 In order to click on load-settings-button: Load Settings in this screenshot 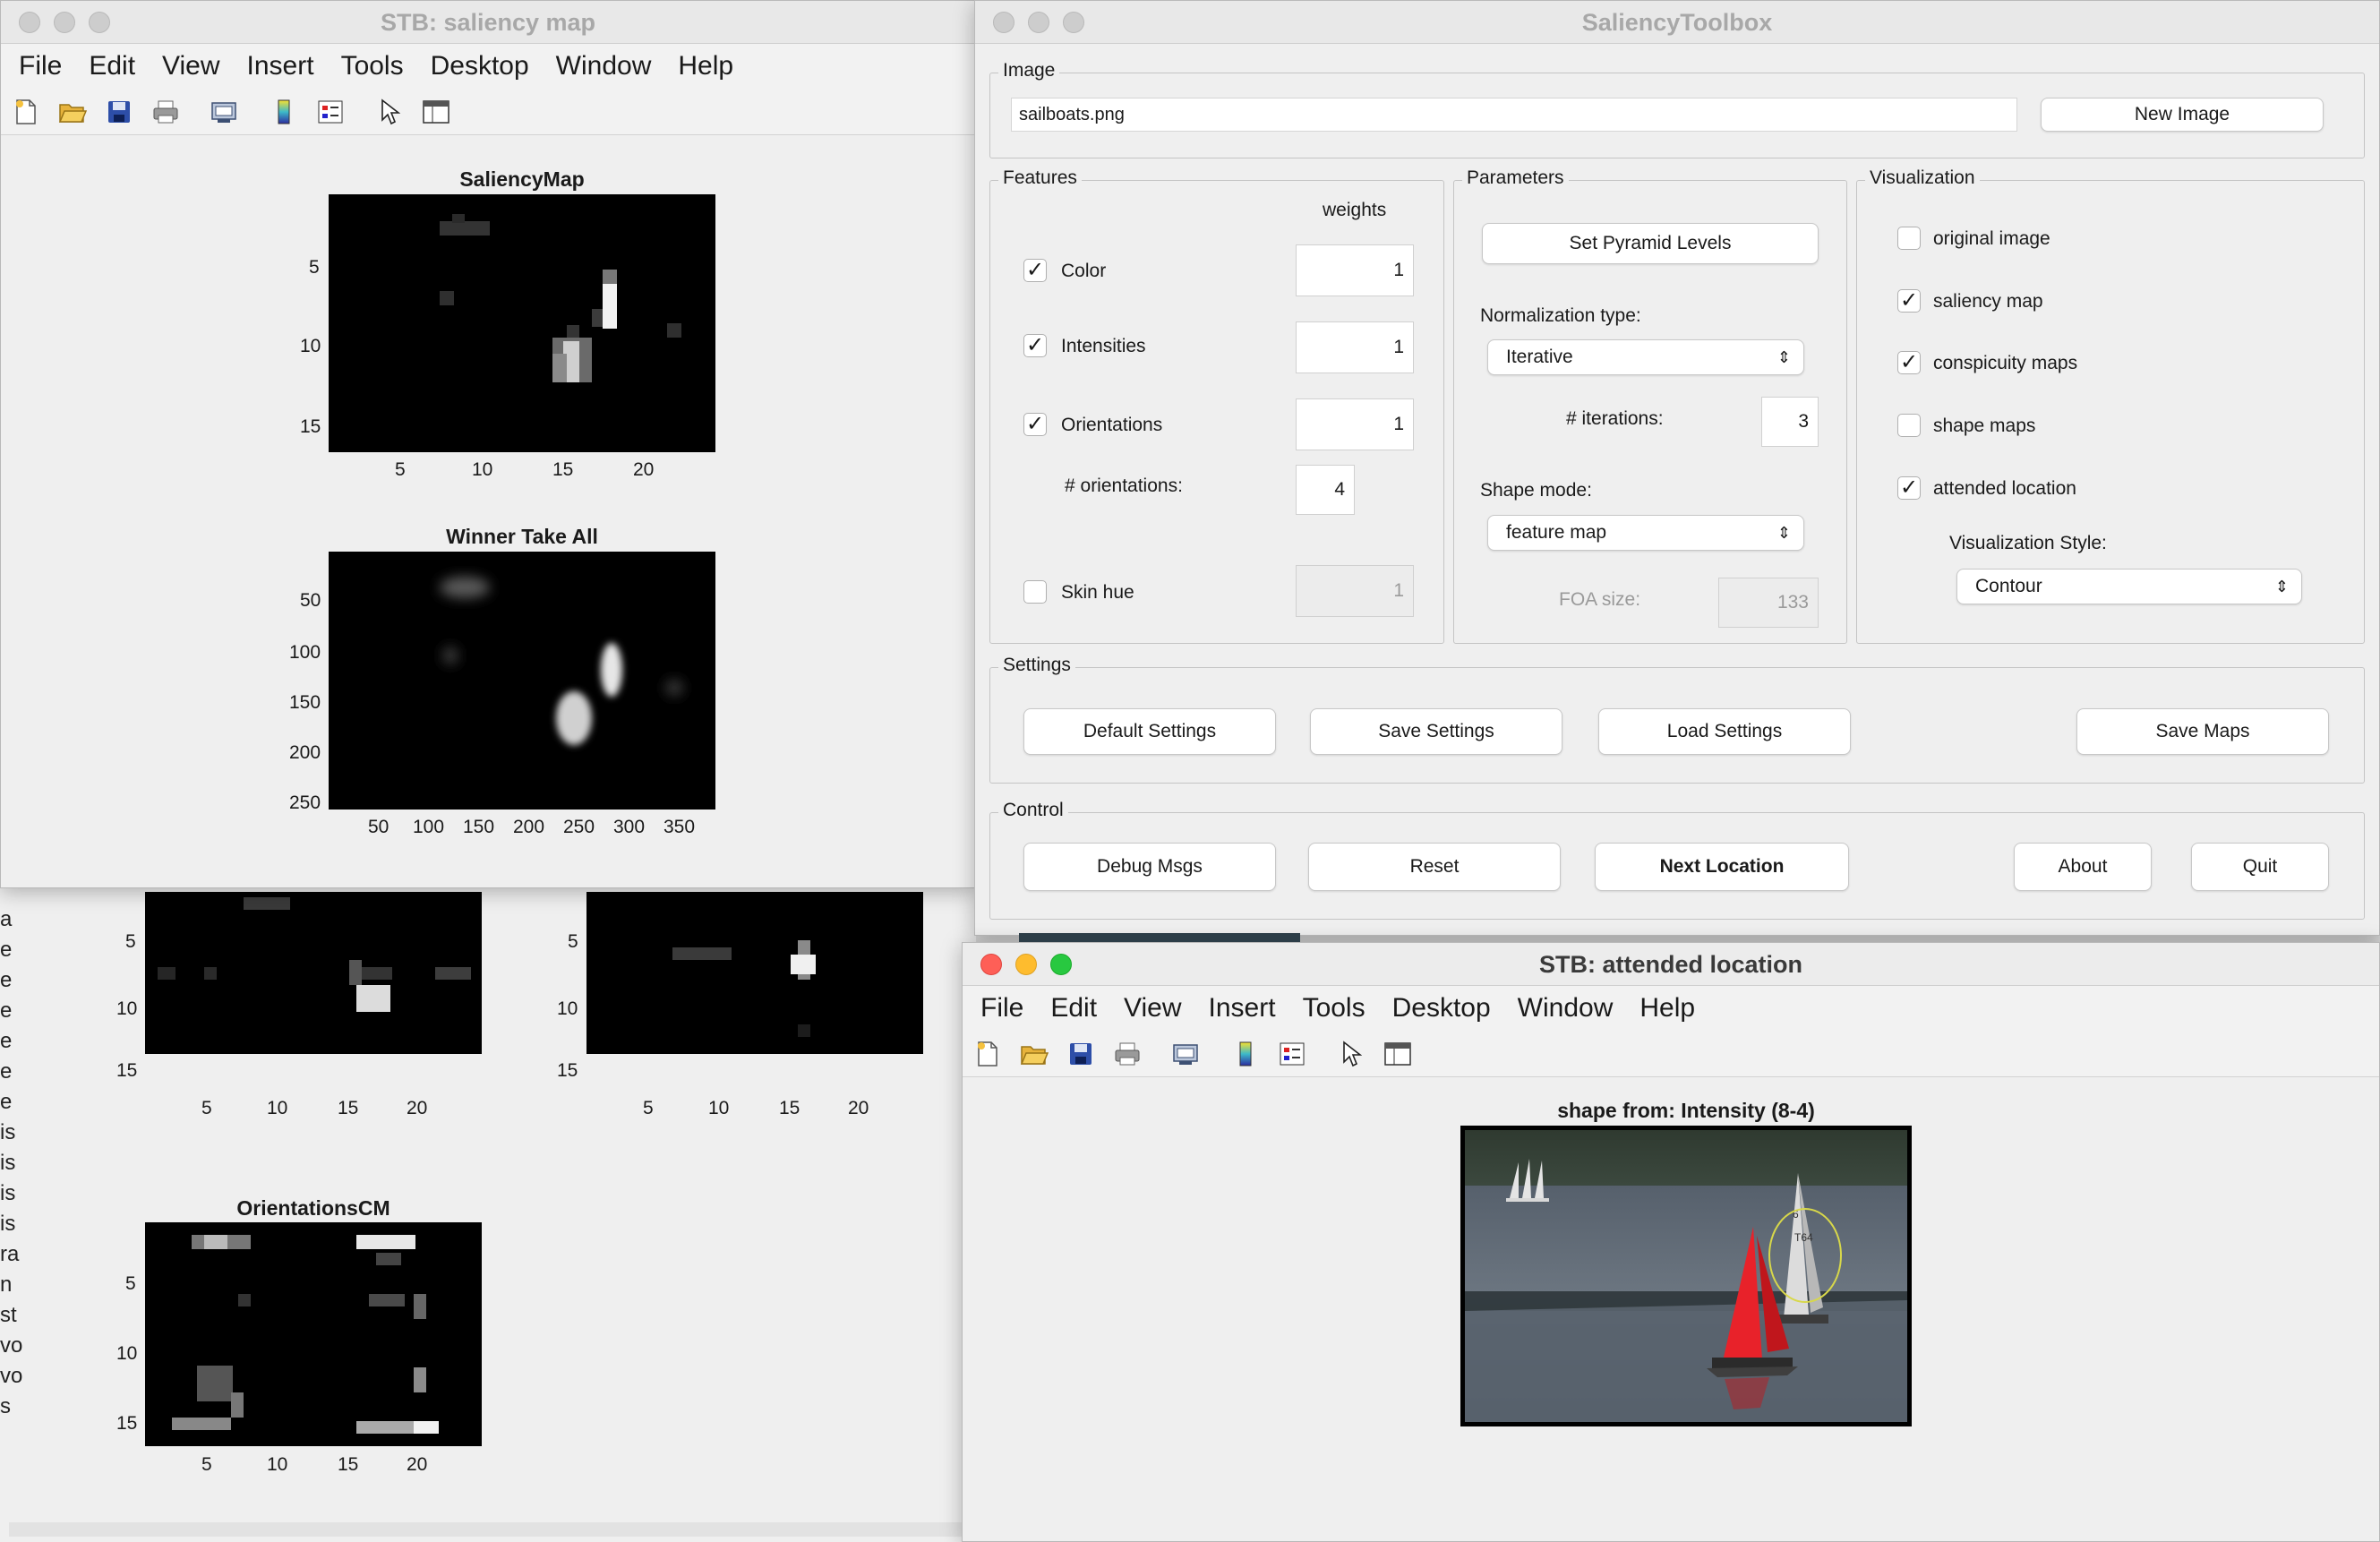, I will do `click(1724, 731)`.